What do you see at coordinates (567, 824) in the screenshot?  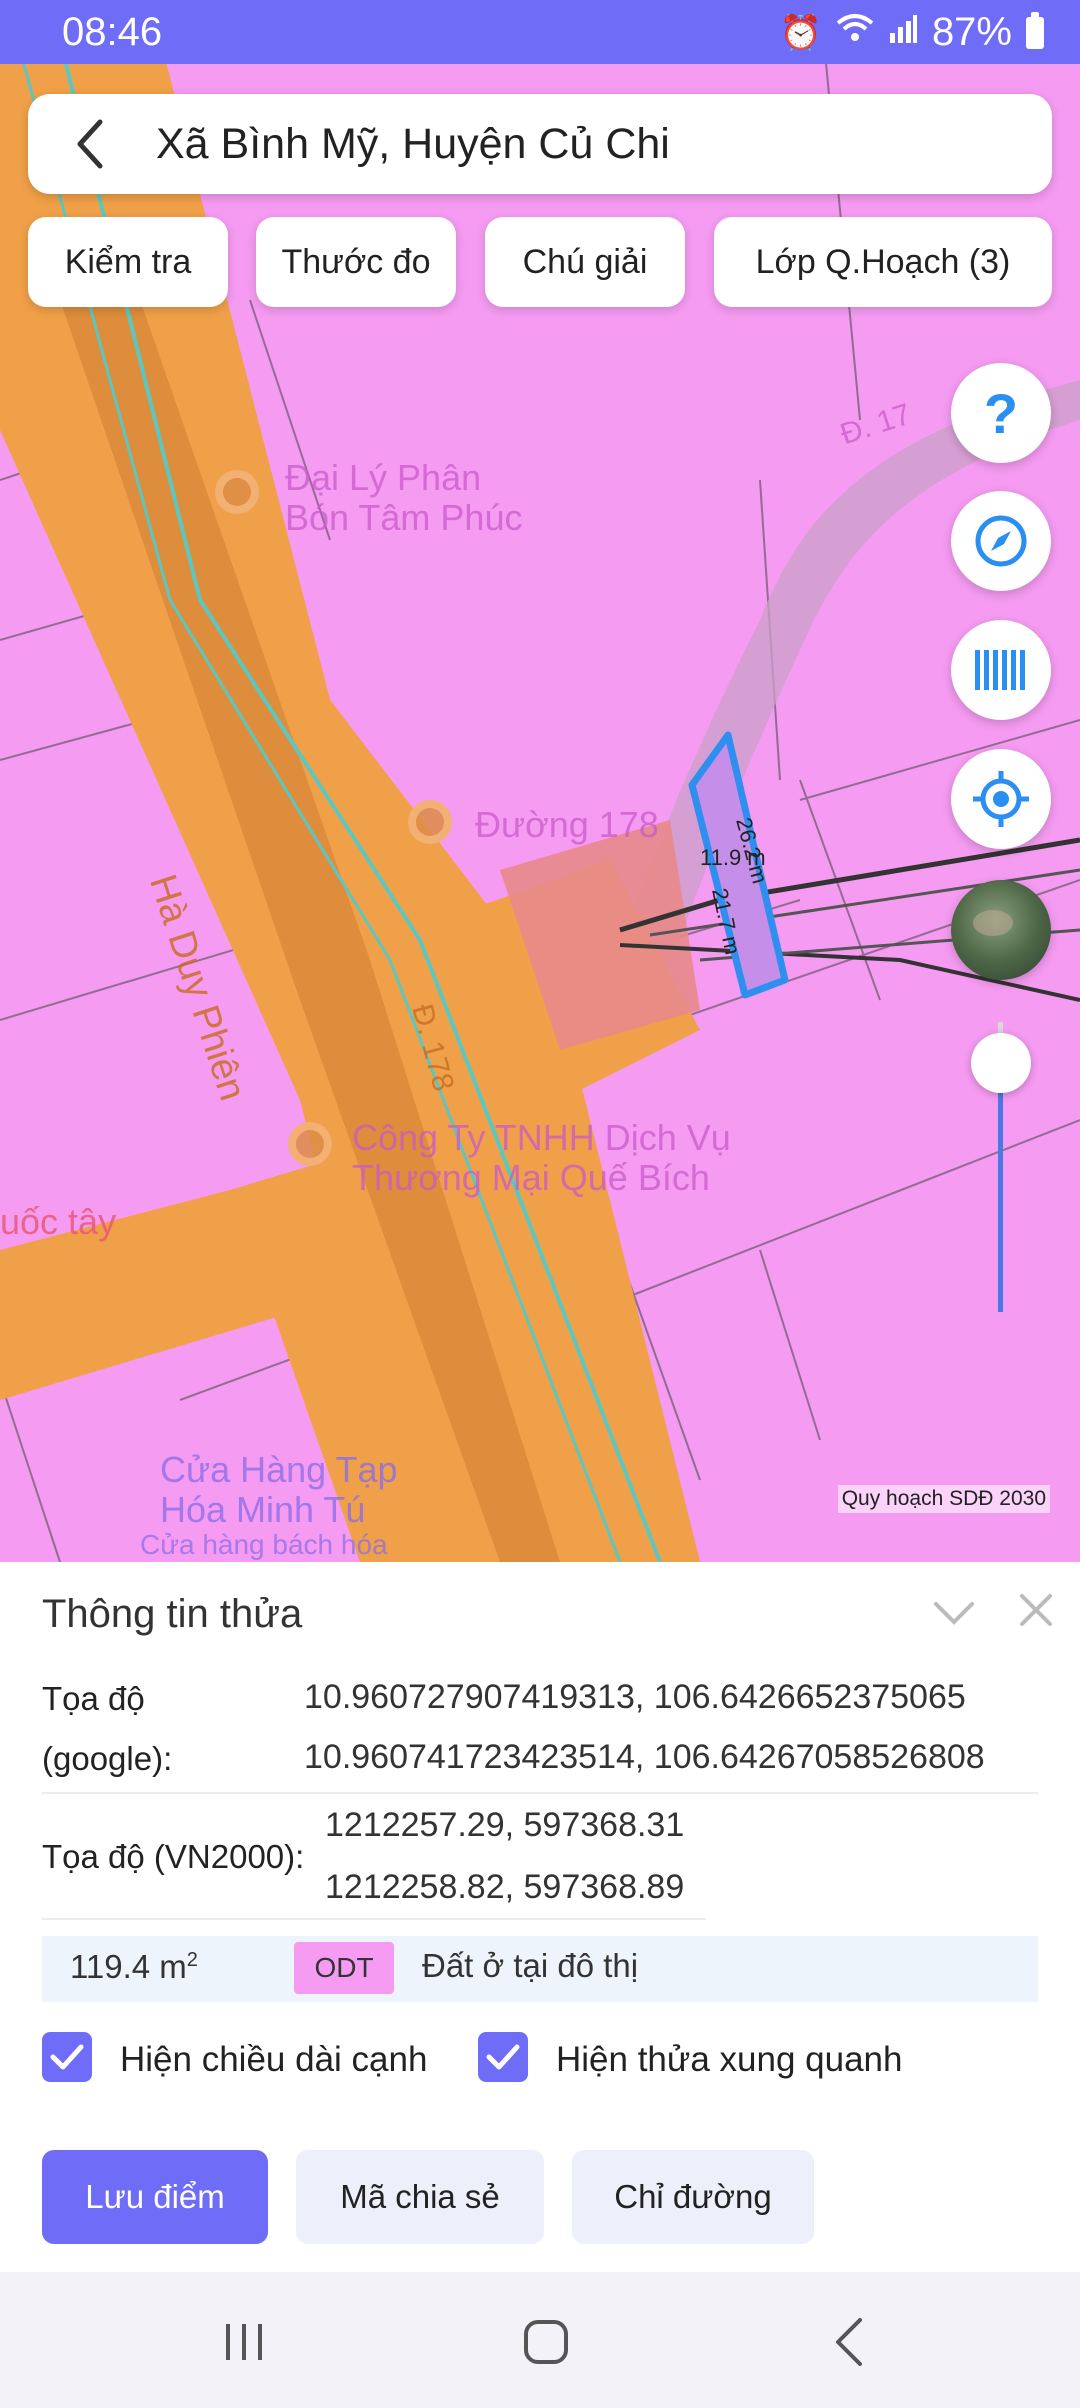 I see `street-label-duong-178: Đường 178` at bounding box center [567, 824].